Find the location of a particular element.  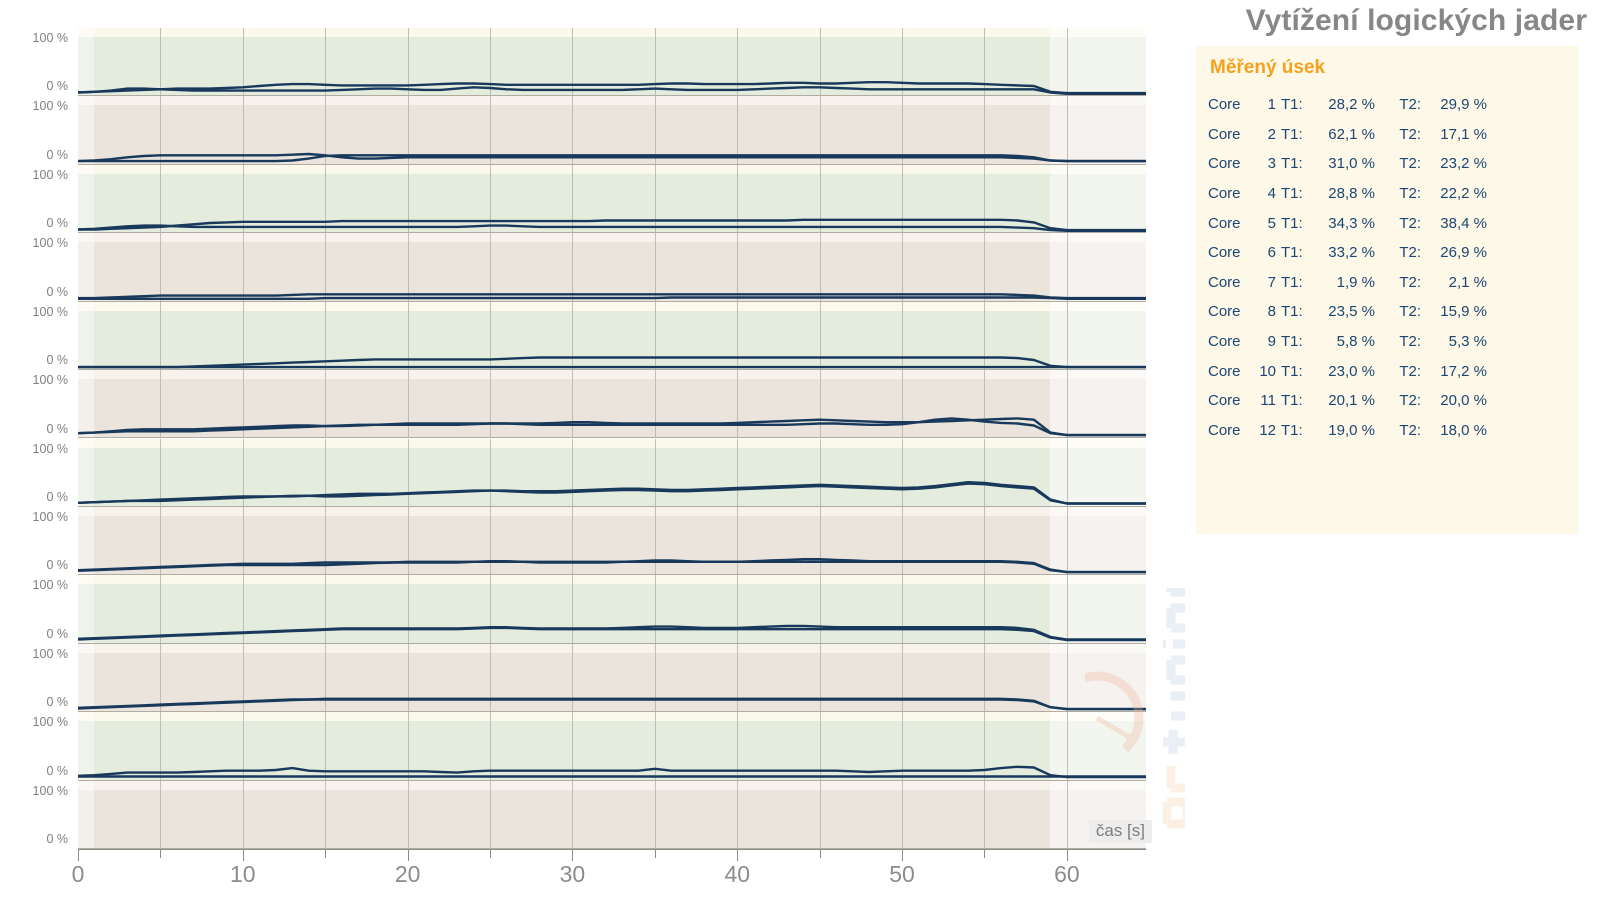

legend-t1-value: 31,0 % is located at coordinates (1351, 164).